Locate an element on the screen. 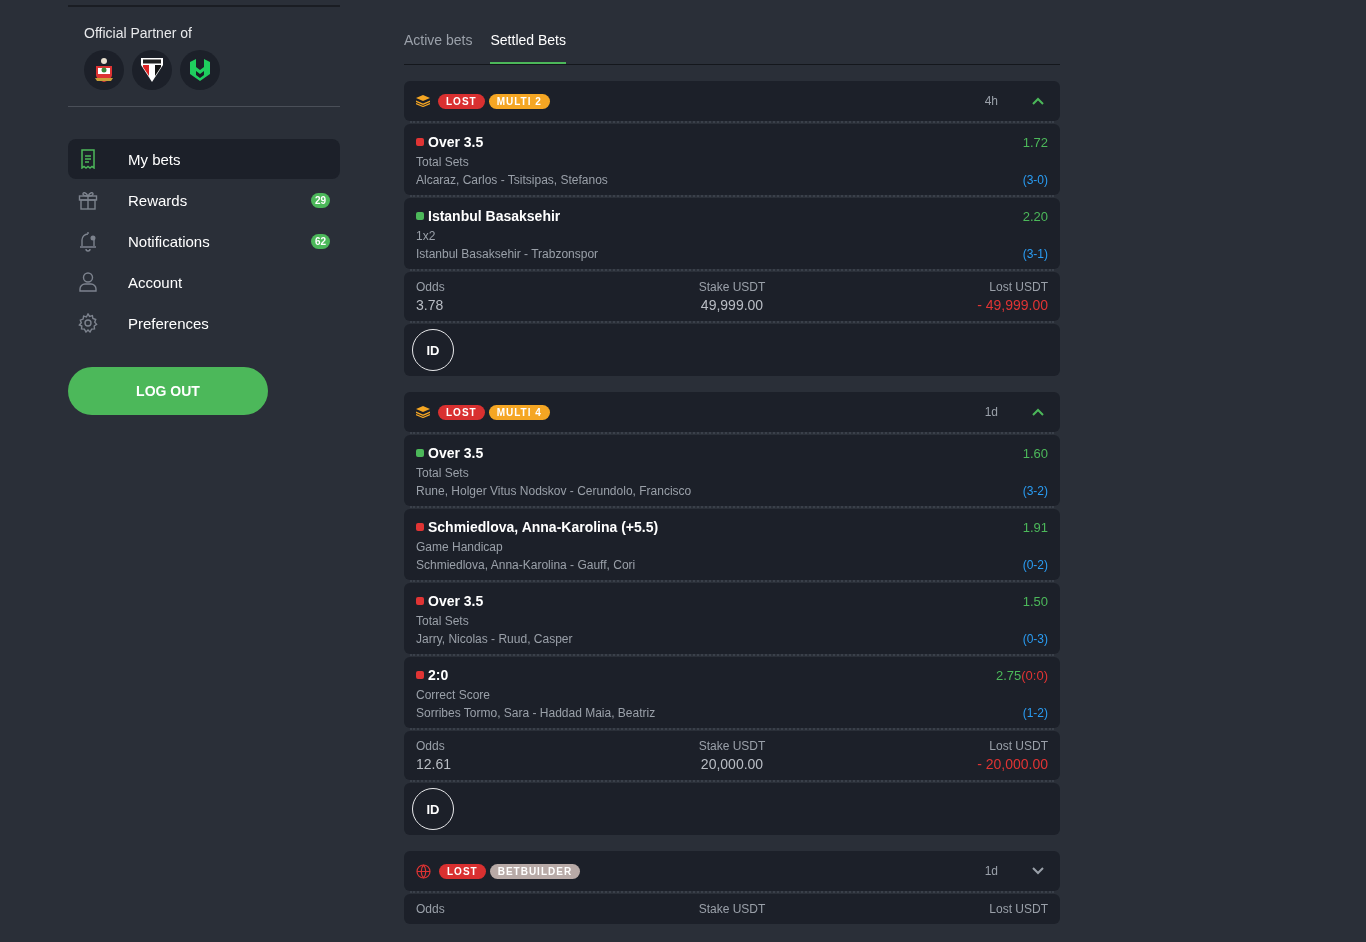 The width and height of the screenshot is (1366, 942). final-score: (0-3) is located at coordinates (1035, 639).